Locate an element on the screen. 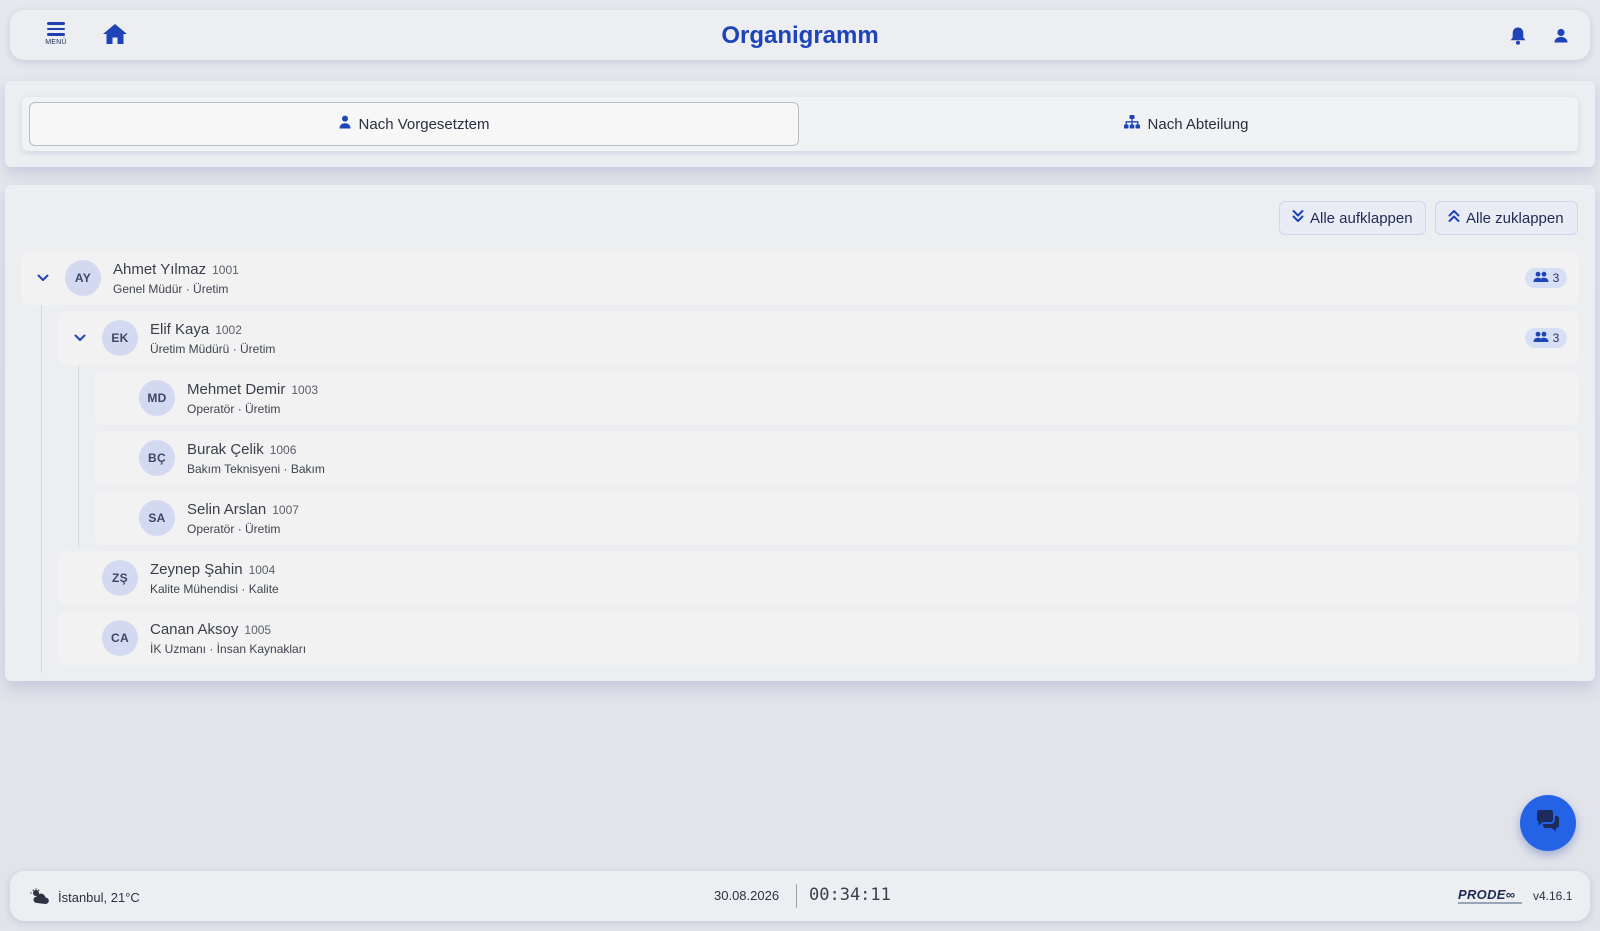 Image resolution: width=1600 pixels, height=931 pixels. employee-name-line: Mehmet Demir 1003 is located at coordinates (252, 389).